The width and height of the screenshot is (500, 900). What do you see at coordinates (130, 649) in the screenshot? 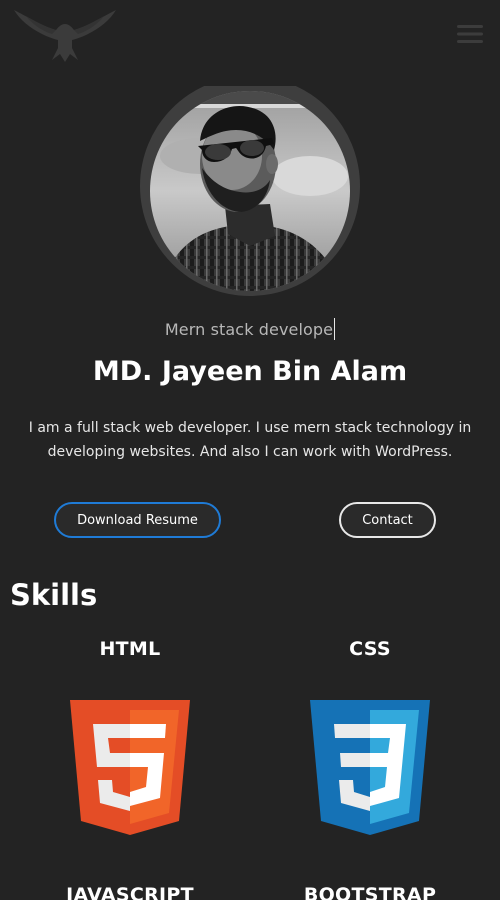
I see `skill-label-html: HTML` at bounding box center [130, 649].